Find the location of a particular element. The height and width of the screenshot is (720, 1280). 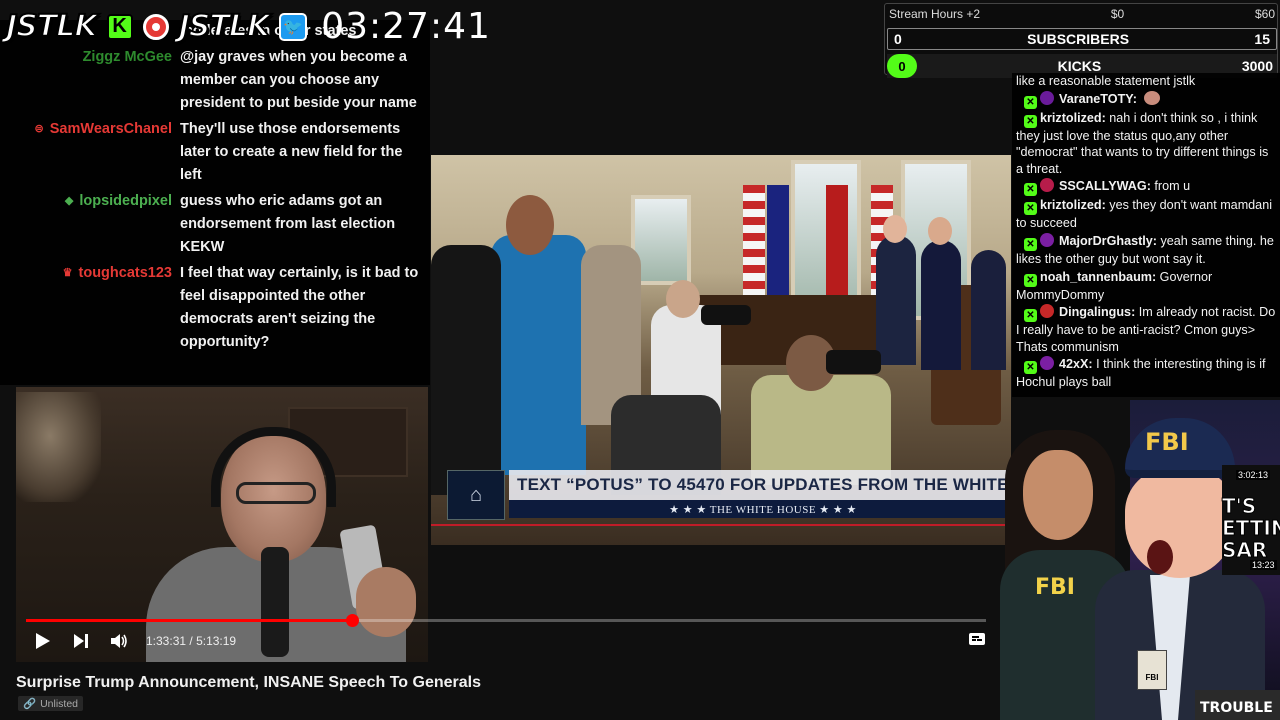

money-icon: ⊜ is located at coordinates (39, 129).